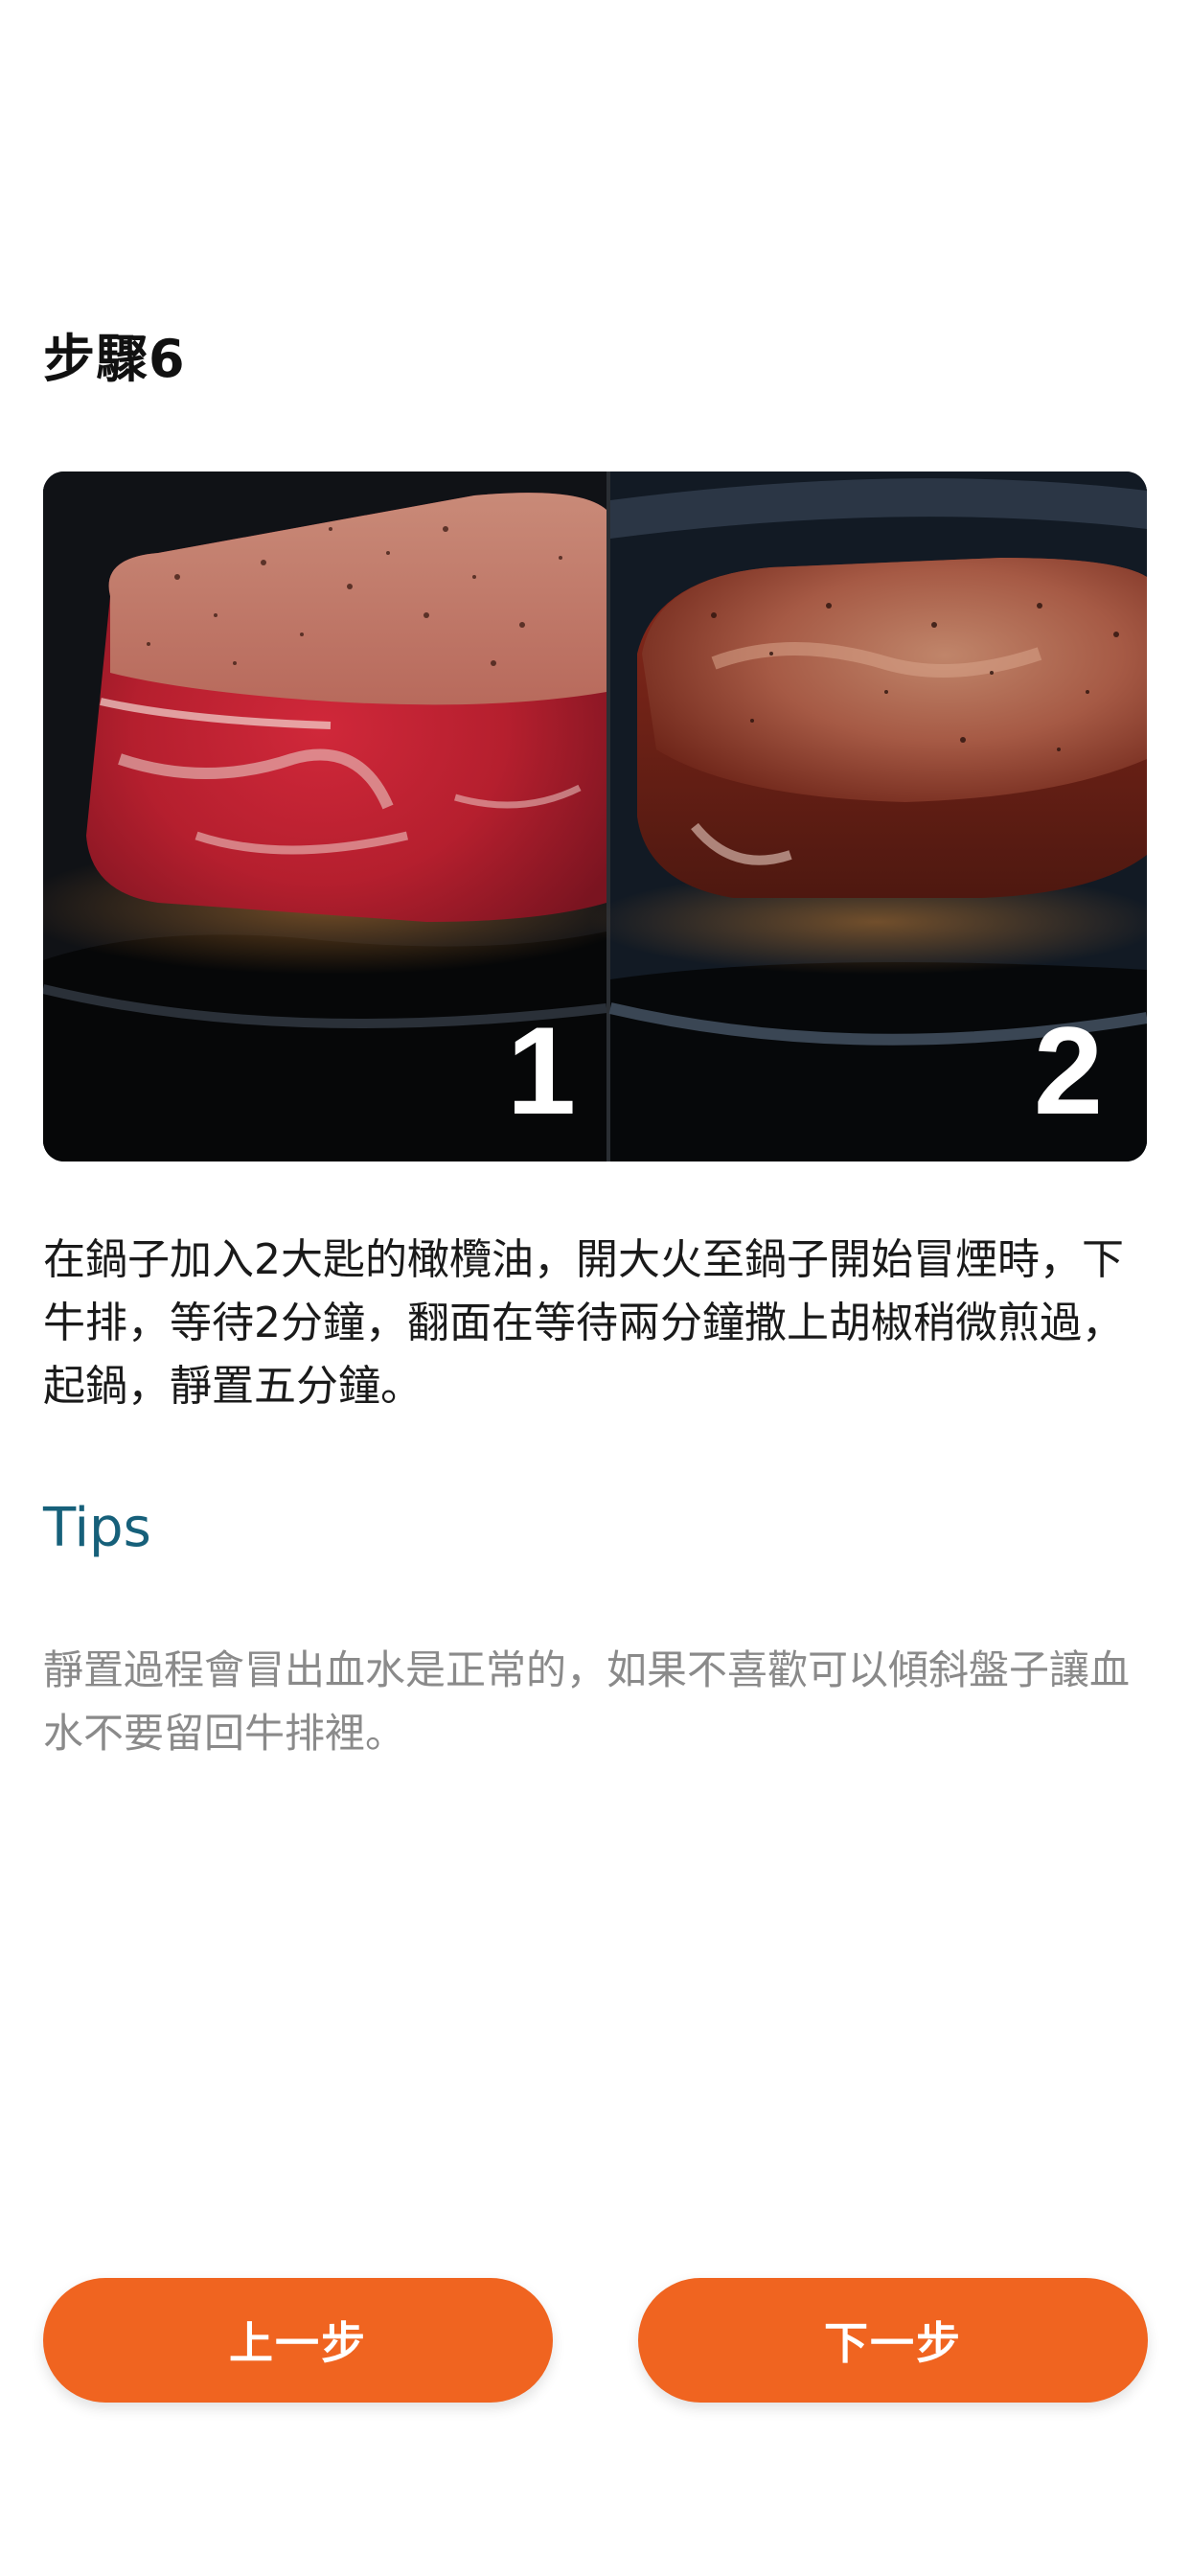 This screenshot has height=2576, width=1190. What do you see at coordinates (298, 2340) in the screenshot?
I see `previous-step-button: 上一步` at bounding box center [298, 2340].